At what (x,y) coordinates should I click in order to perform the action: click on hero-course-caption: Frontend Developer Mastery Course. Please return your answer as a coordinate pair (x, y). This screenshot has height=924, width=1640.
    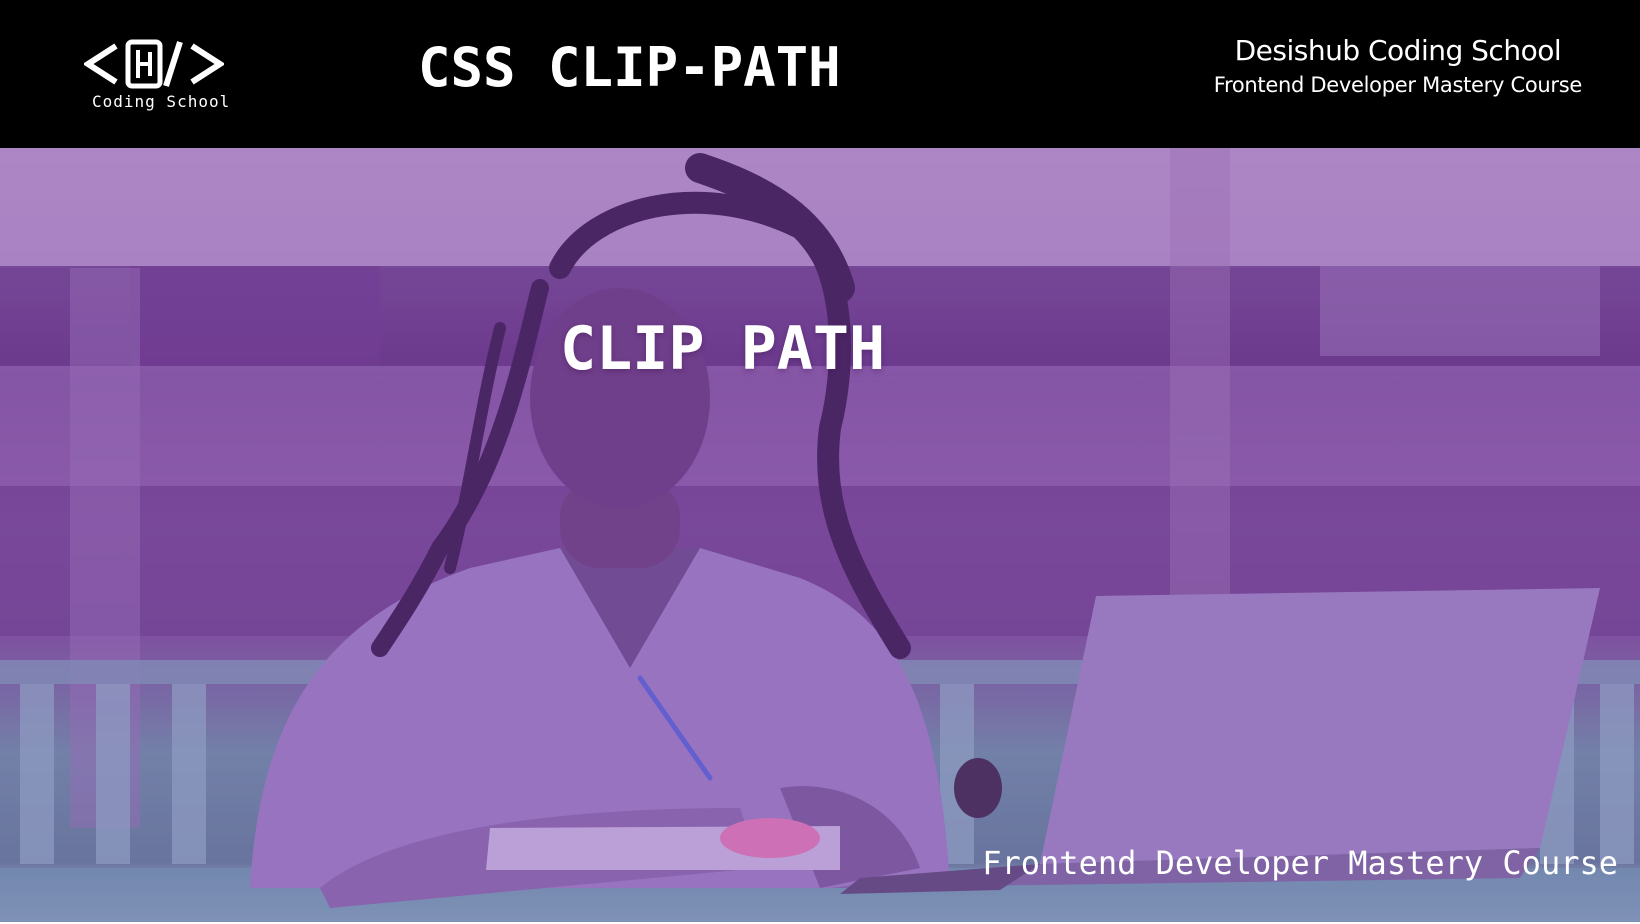
    Looking at the image, I should click on (1300, 863).